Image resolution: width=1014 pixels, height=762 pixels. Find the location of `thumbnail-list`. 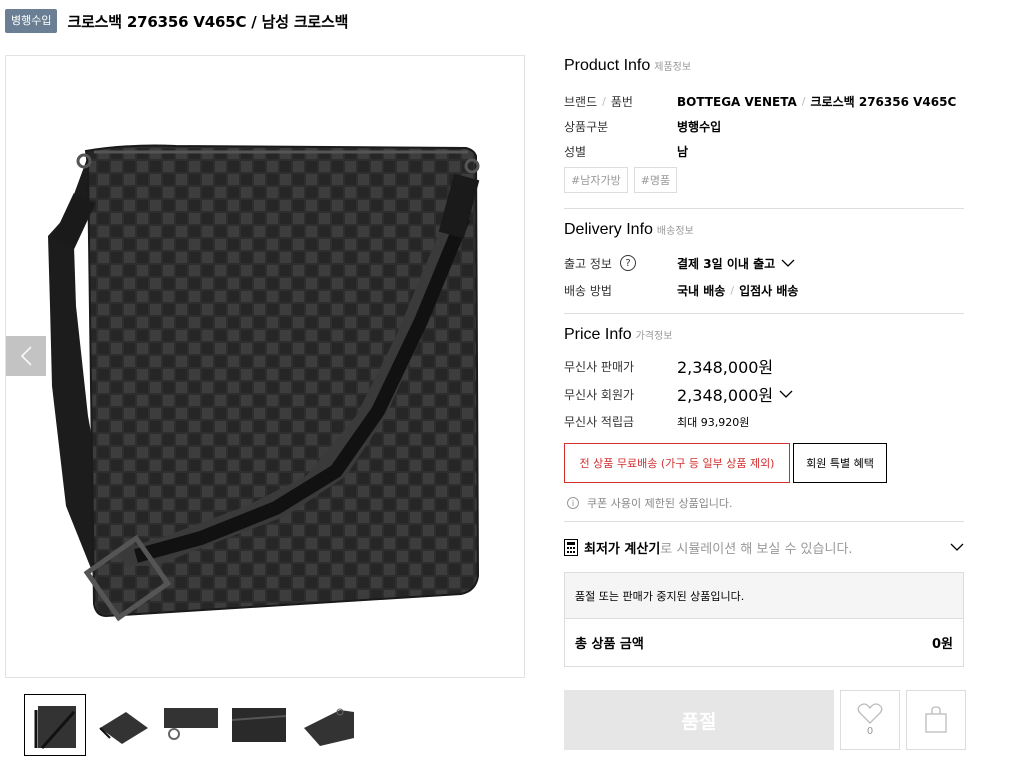

thumbnail-list is located at coordinates (191, 725).